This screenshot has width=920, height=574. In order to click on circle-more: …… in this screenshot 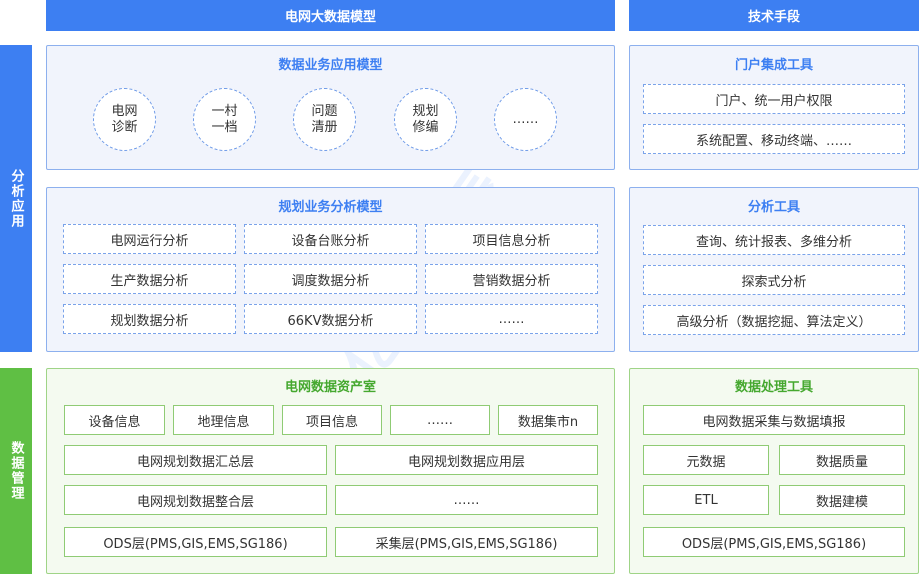, I will do `click(525, 119)`.